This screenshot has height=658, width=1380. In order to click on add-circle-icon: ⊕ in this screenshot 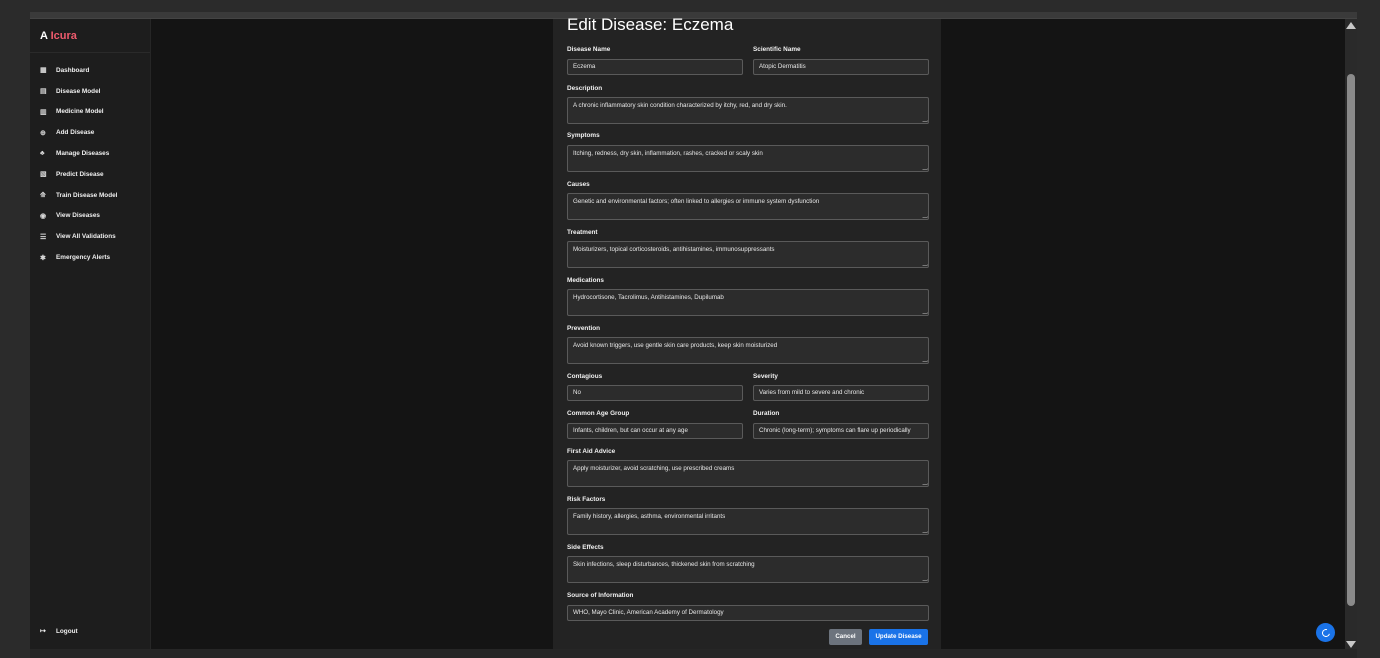, I will do `click(43, 133)`.